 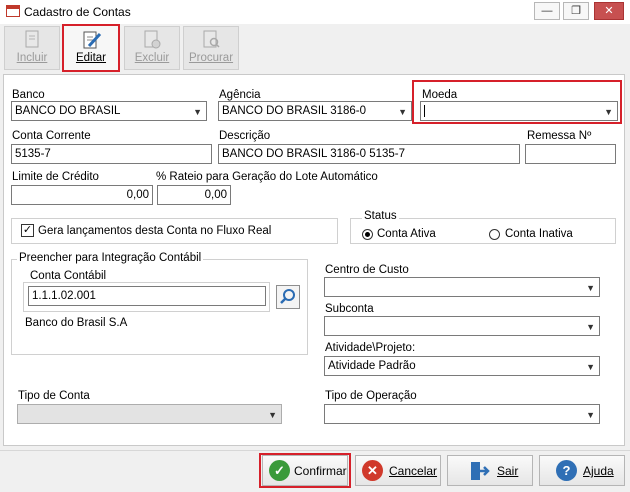 What do you see at coordinates (440, 95) in the screenshot?
I see `moeda-label: Moeda` at bounding box center [440, 95].